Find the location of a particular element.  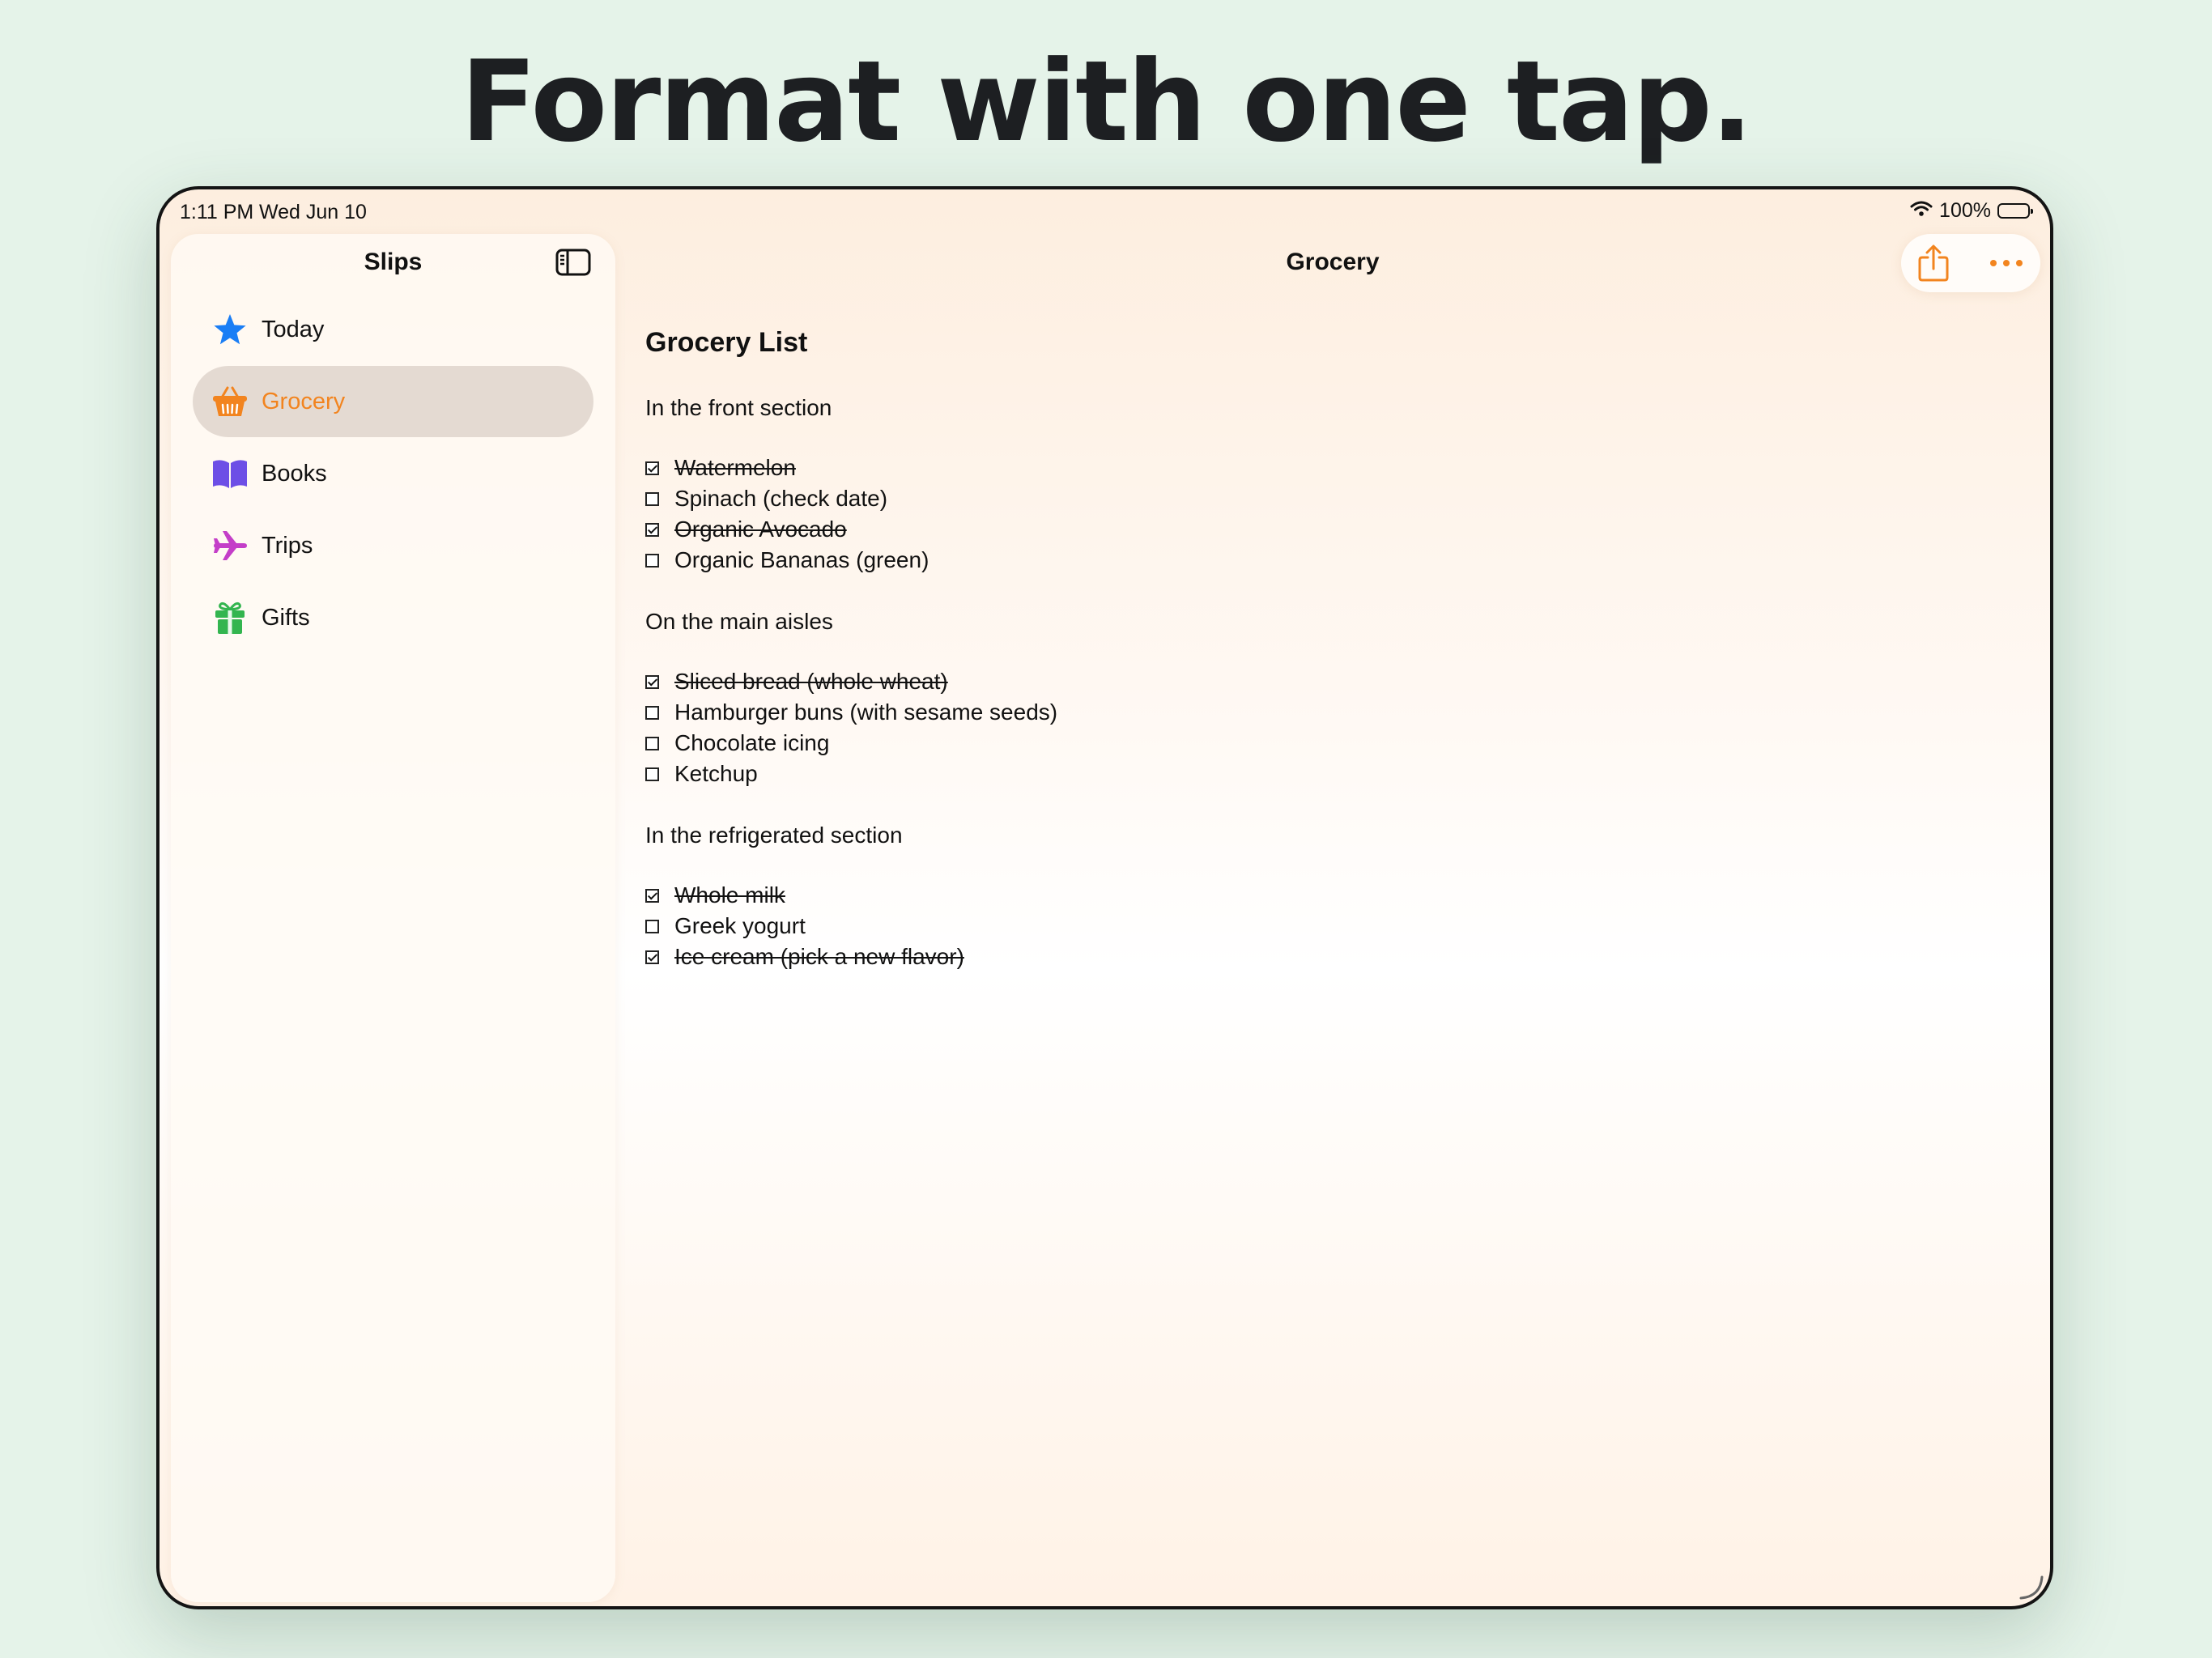

checklist-item: Sliced bread (whole wheat) is located at coordinates (1212, 681).